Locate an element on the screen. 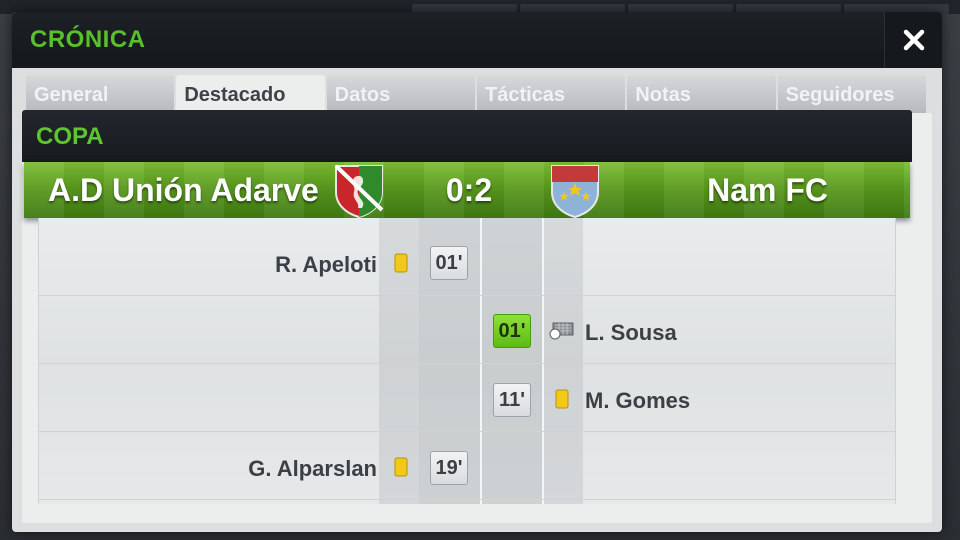 The width and height of the screenshot is (960, 540). tab-destacado: Destacado is located at coordinates (250, 95).